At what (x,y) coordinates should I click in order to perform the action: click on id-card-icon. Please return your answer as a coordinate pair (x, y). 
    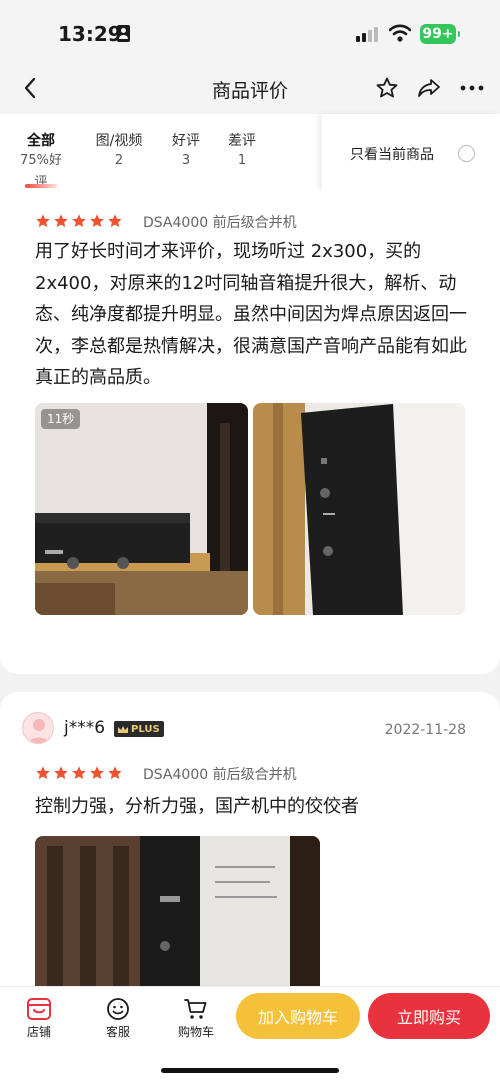
    Looking at the image, I should click on (123, 33).